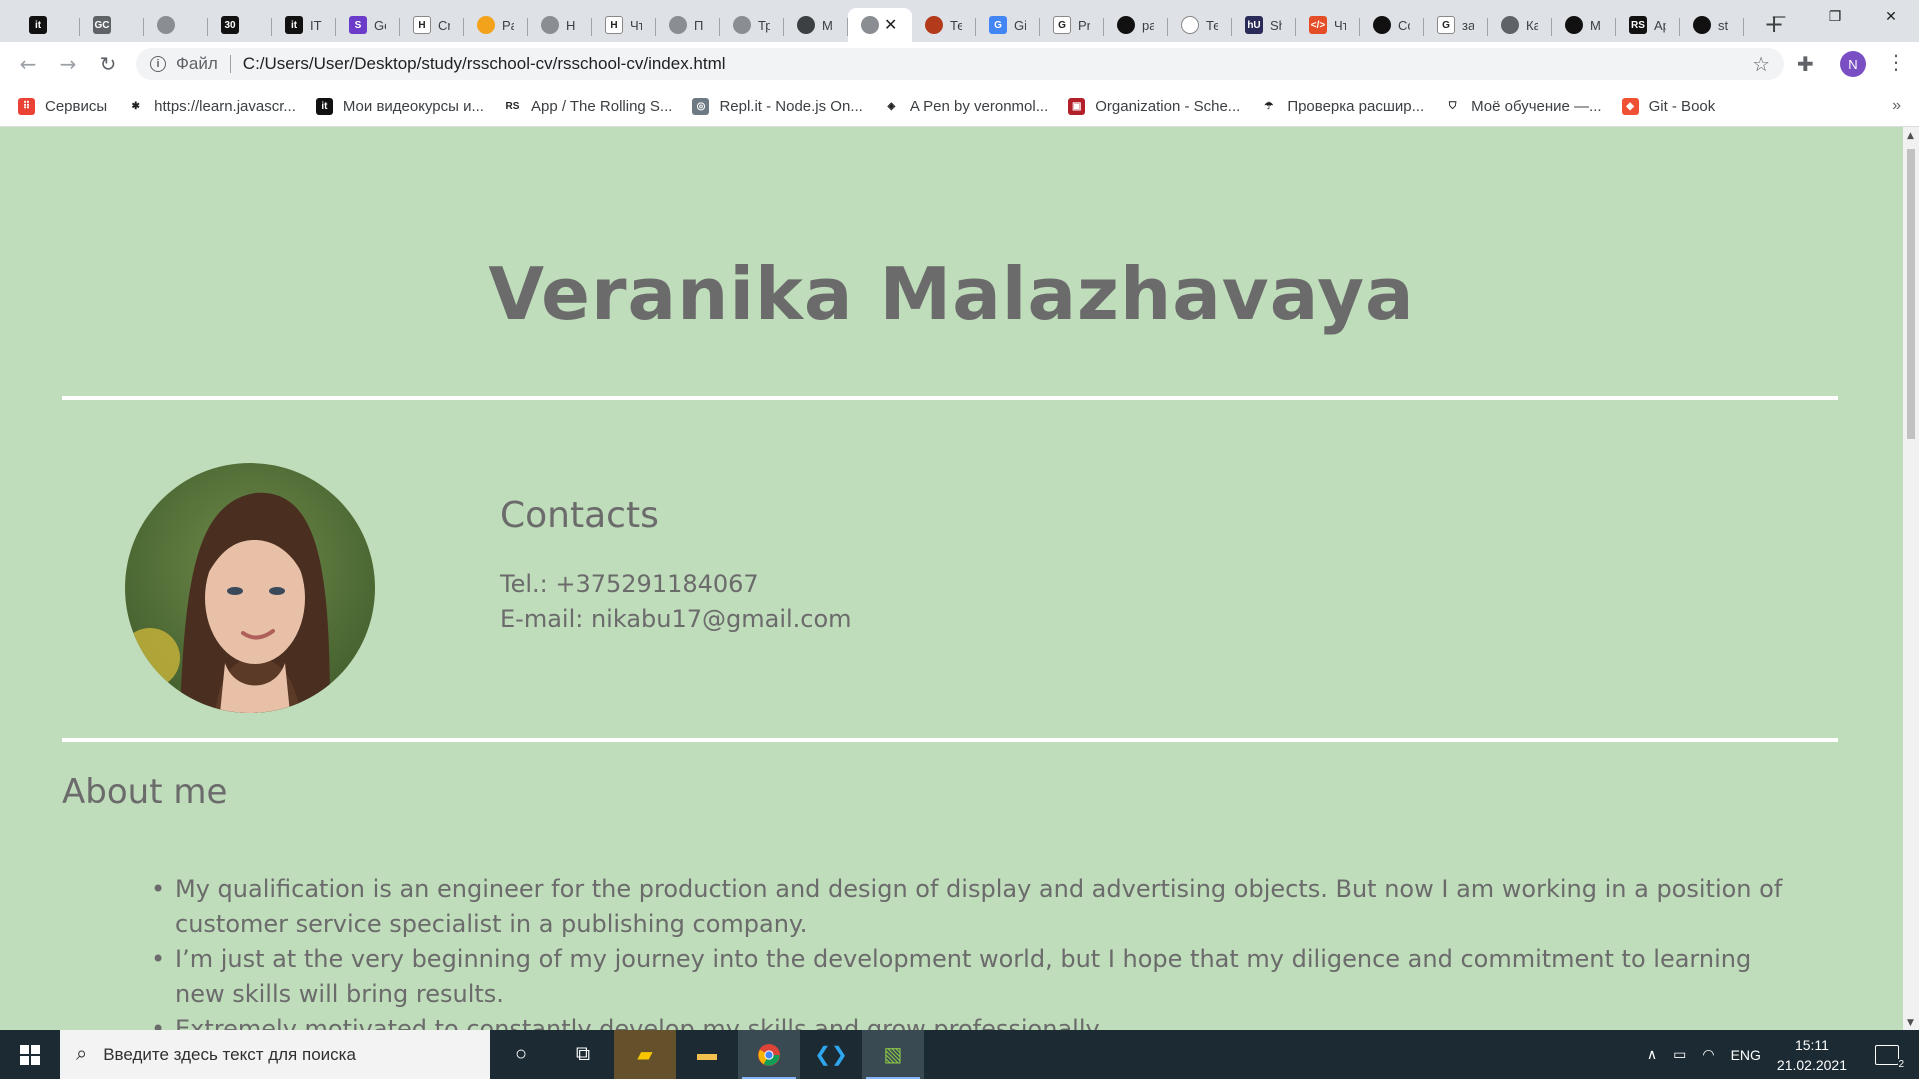 Image resolution: width=1919 pixels, height=1079 pixels. I want to click on browser-tab: S Ge, so click(368, 25).